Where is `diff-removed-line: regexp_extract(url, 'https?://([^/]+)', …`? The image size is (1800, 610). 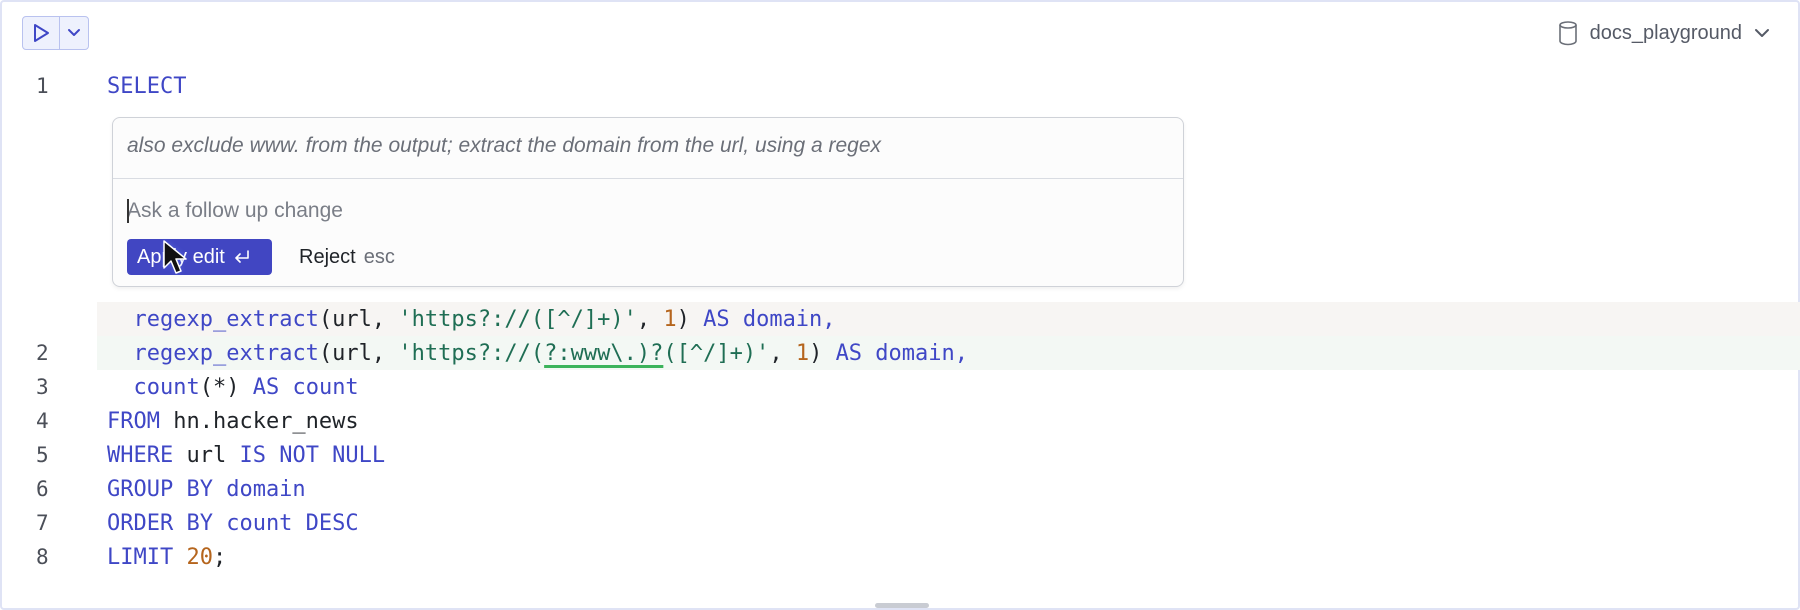 diff-removed-line: regexp_extract(url, 'https?://([^/]+)', … is located at coordinates (948, 319).